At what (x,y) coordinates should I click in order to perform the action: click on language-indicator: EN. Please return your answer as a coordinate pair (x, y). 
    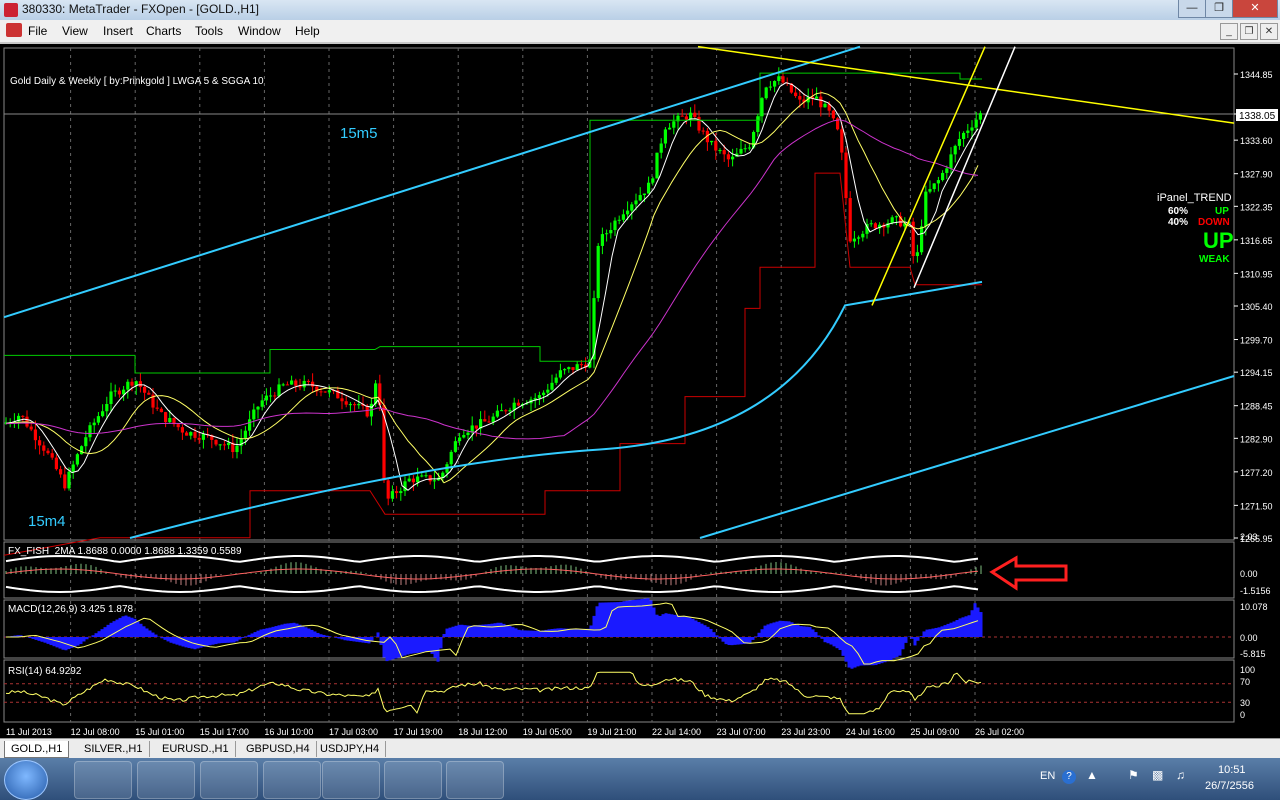
    Looking at the image, I should click on (1047, 776).